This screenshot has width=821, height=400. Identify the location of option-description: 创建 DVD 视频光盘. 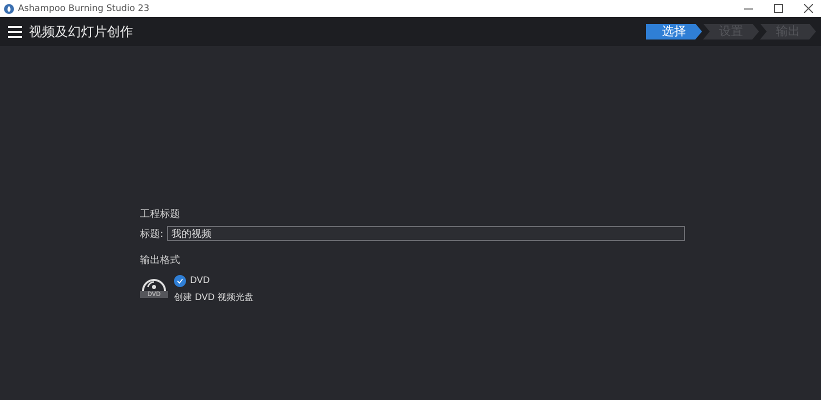
(214, 298).